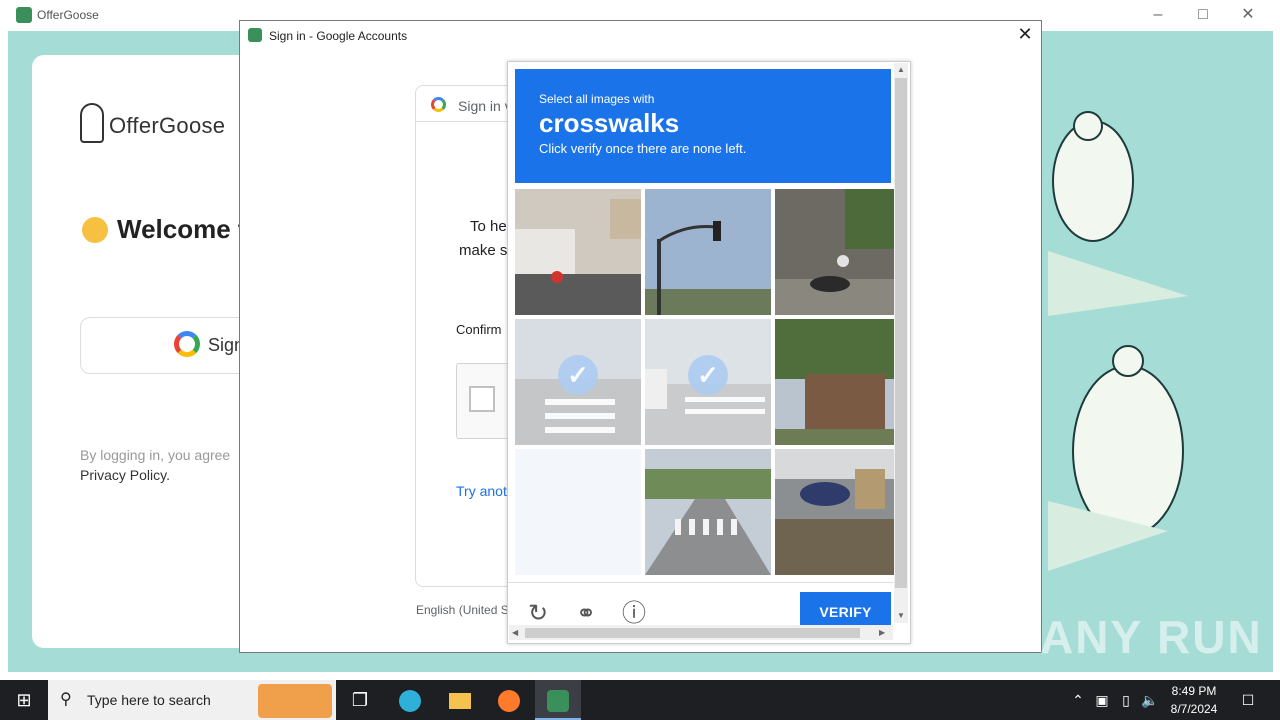 The width and height of the screenshot is (1280, 720). Describe the element at coordinates (149, 700) in the screenshot. I see `search-placeholder: Type here to search` at that location.